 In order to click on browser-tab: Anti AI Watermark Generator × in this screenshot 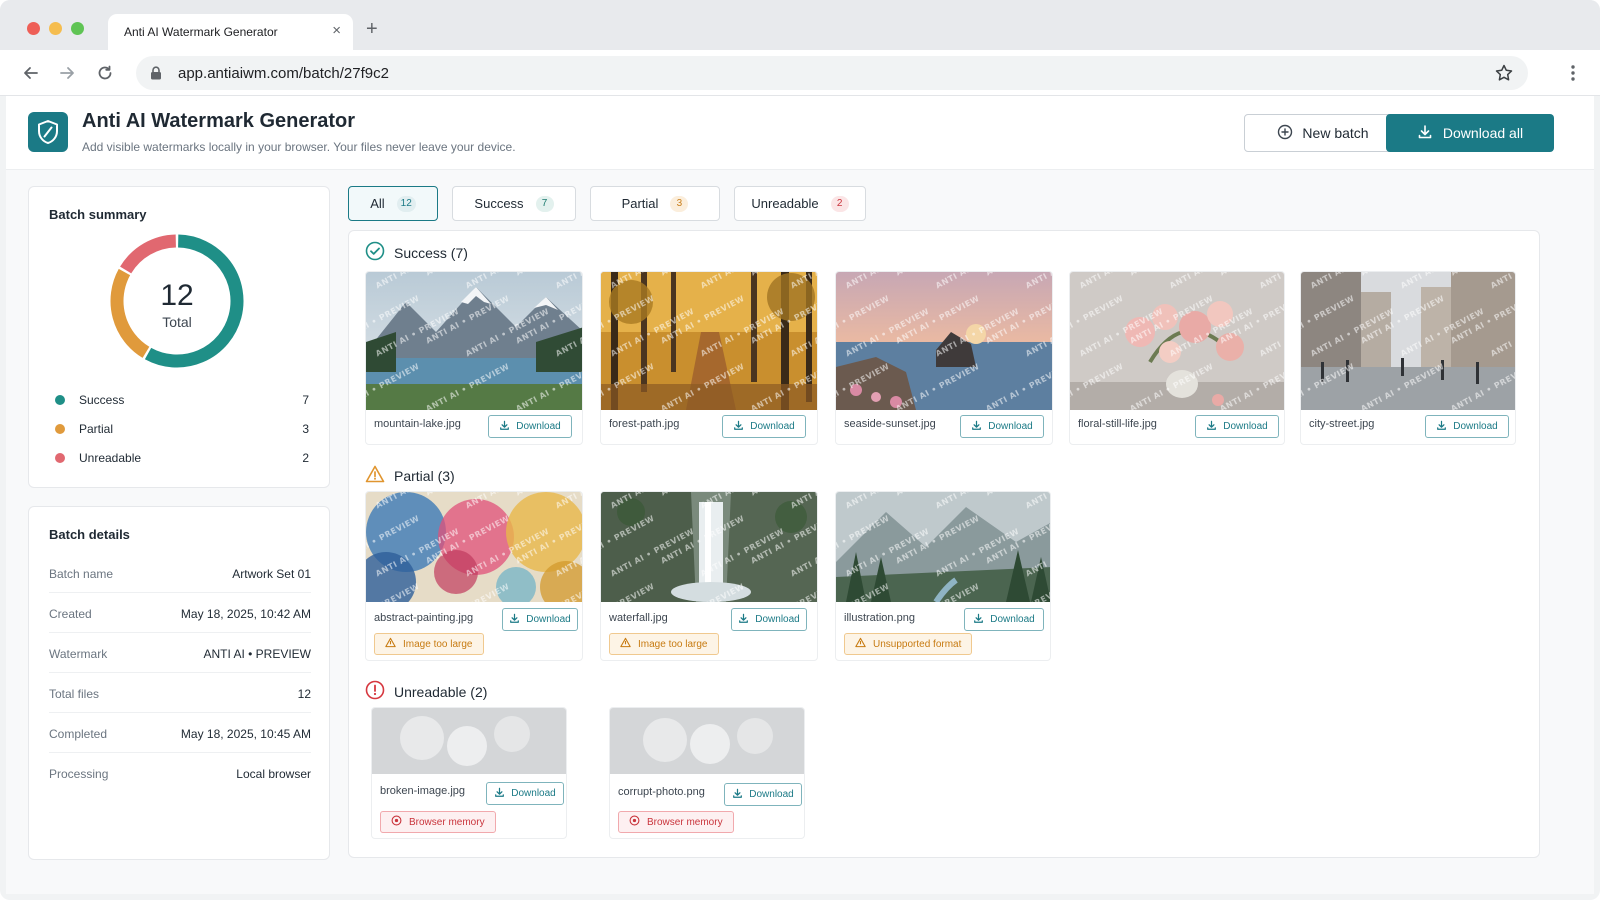, I will do `click(230, 32)`.